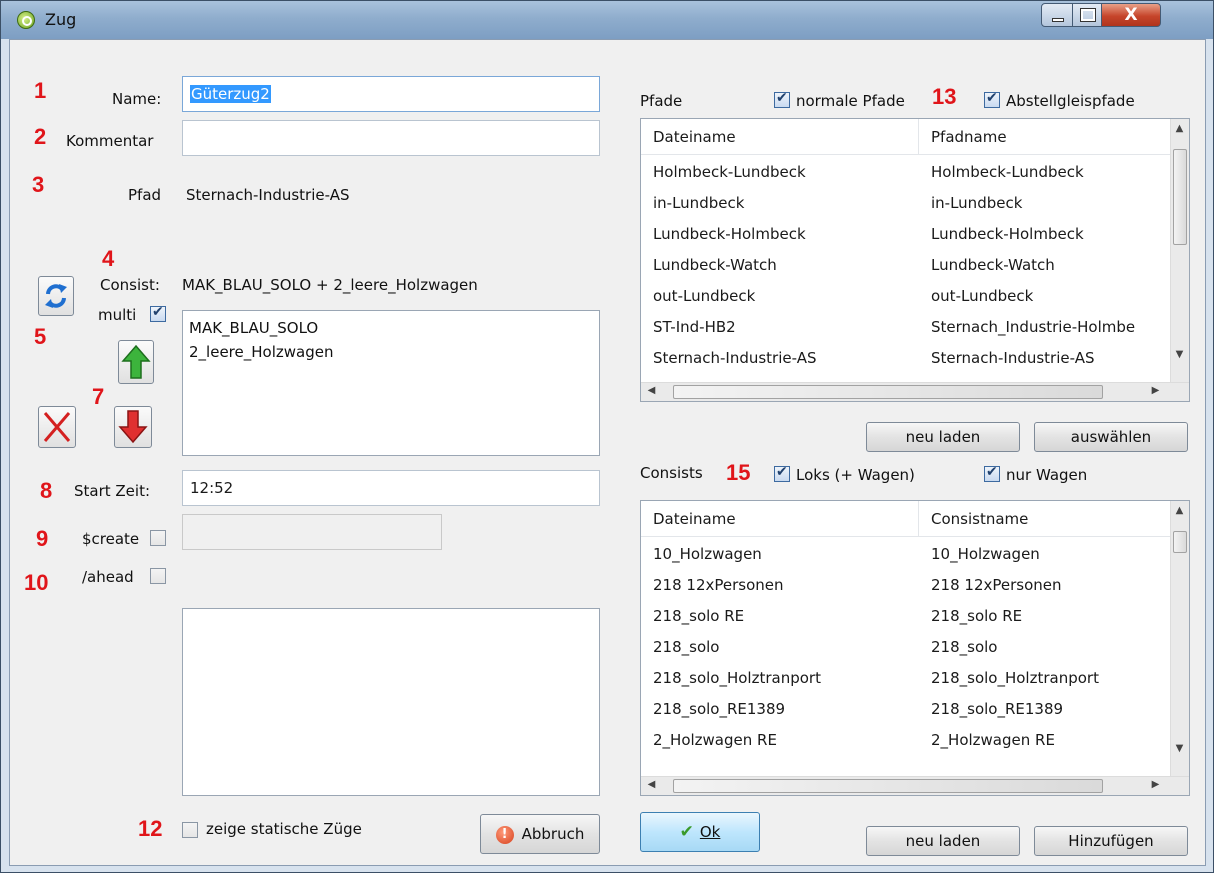 This screenshot has height=873, width=1214. I want to click on close-icon: X, so click(1131, 15).